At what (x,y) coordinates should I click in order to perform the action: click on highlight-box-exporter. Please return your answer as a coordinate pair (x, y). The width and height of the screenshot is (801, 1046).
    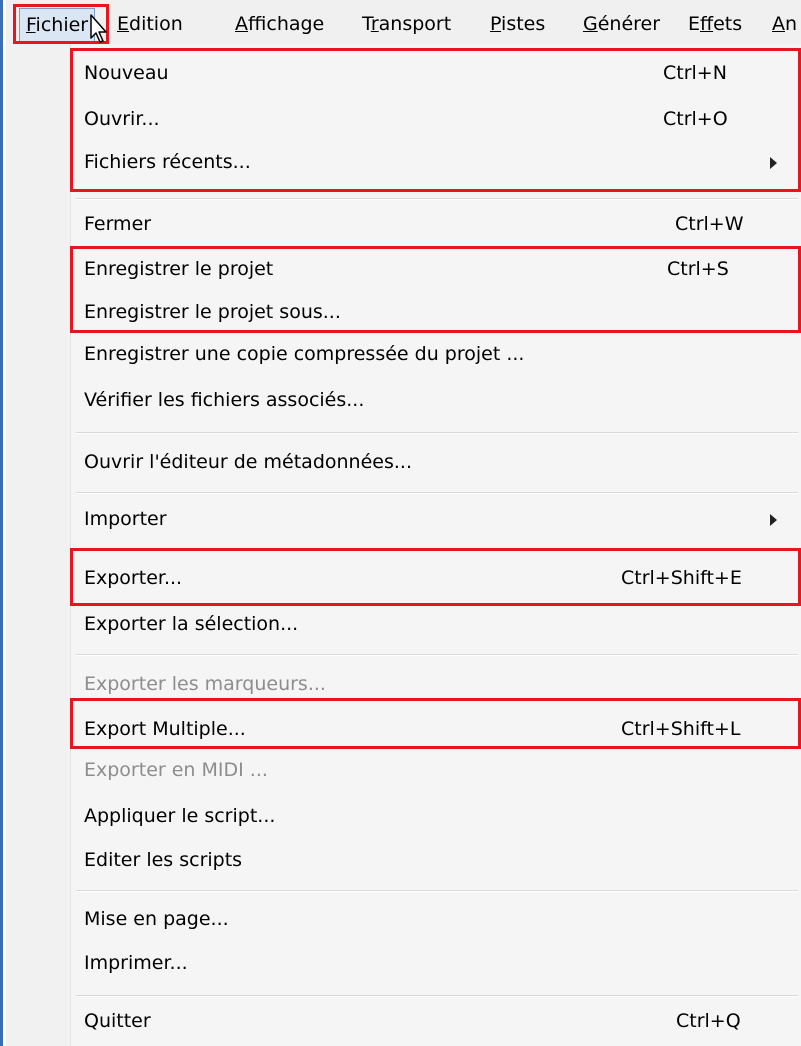
    Looking at the image, I should click on (435, 577).